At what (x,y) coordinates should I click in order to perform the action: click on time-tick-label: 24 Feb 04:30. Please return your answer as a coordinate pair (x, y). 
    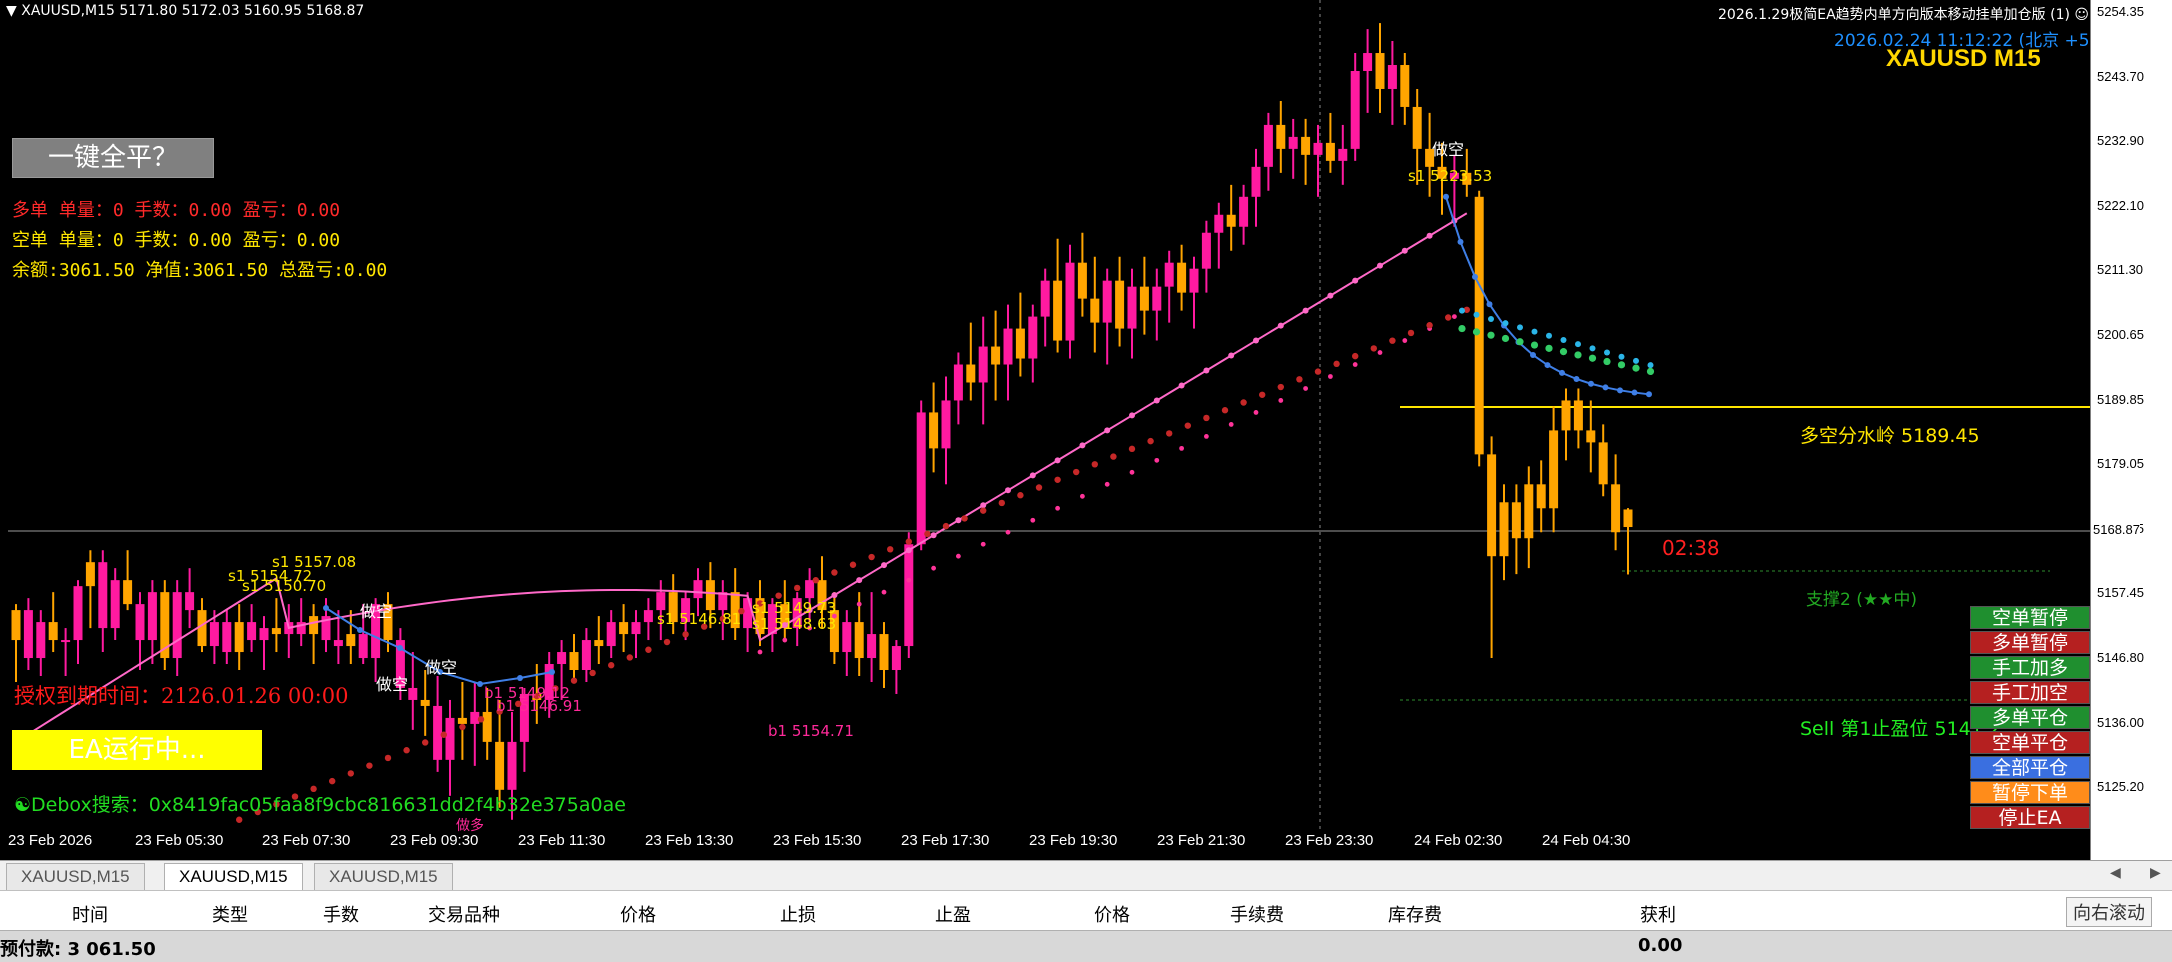
    Looking at the image, I should click on (1586, 840).